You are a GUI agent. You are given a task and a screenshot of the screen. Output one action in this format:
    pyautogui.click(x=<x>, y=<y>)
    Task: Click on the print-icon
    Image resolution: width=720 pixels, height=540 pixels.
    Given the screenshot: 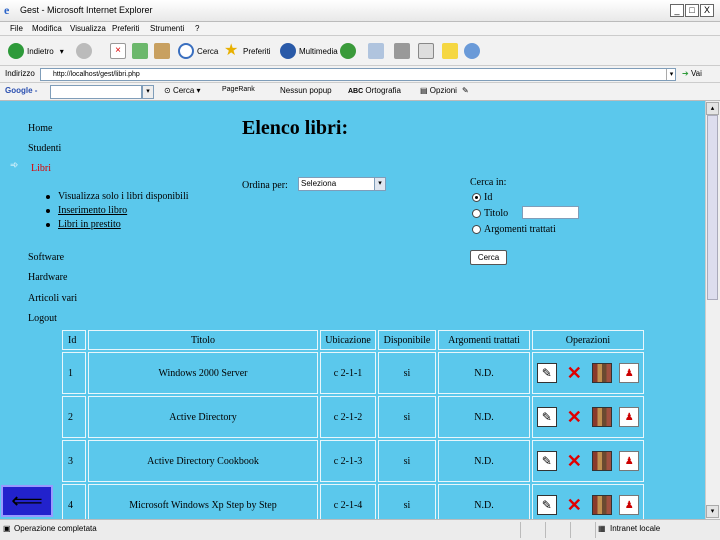 What is the action you would take?
    pyautogui.click(x=402, y=51)
    